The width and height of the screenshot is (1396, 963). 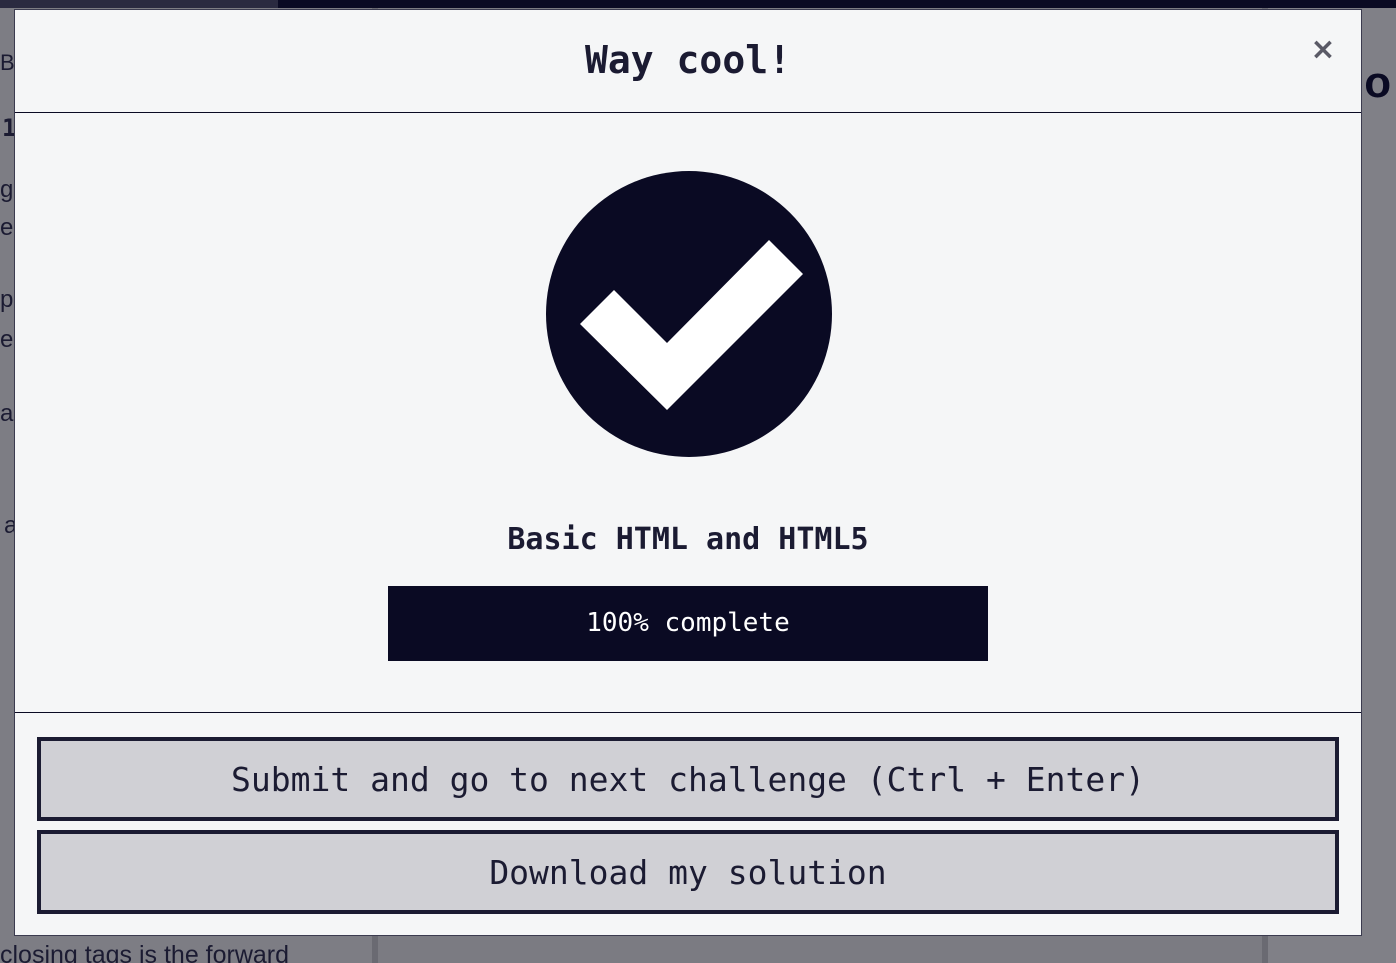 I want to click on modal-title: Way cool!, so click(x=688, y=60).